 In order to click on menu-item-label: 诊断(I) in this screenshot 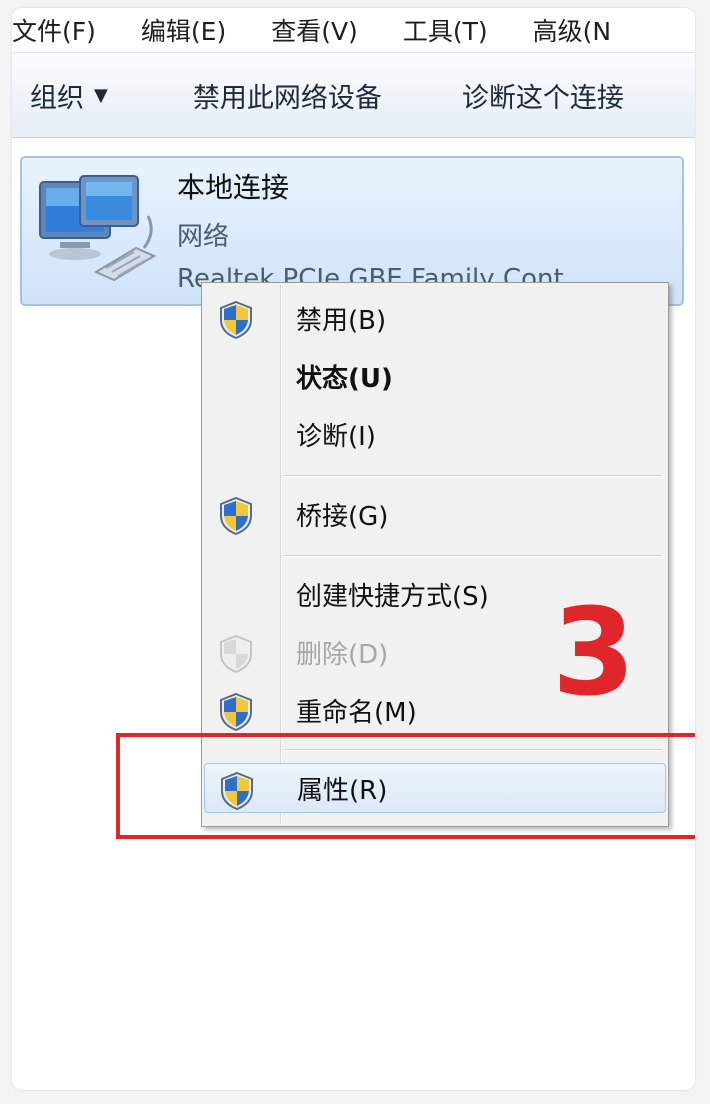, I will do `click(336, 436)`.